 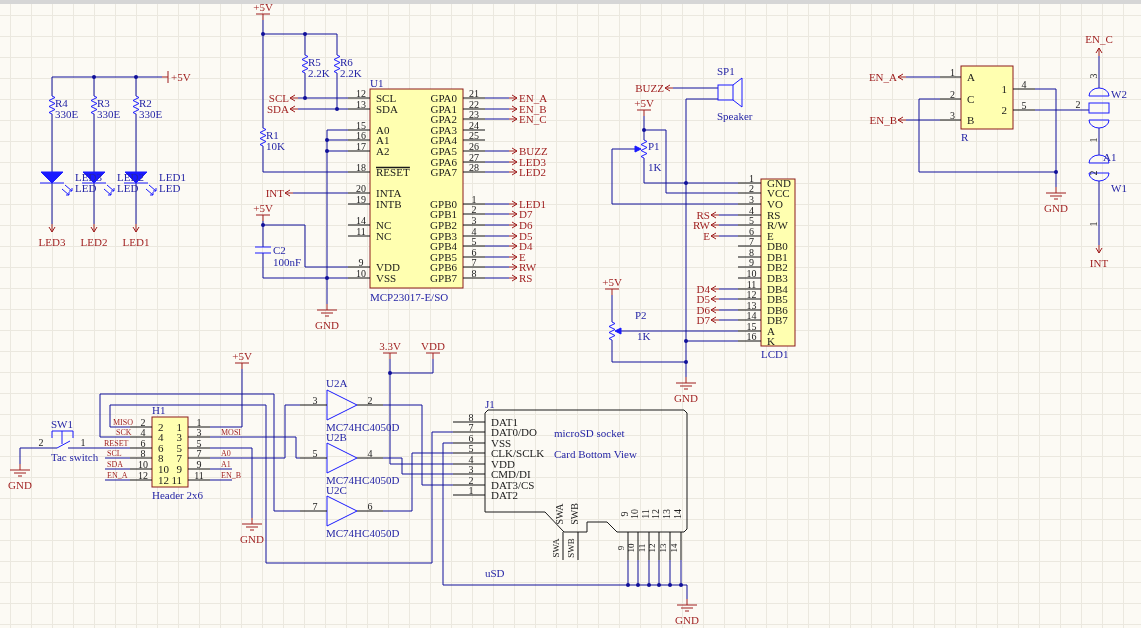 I want to click on net-label: RW, so click(x=701, y=225).